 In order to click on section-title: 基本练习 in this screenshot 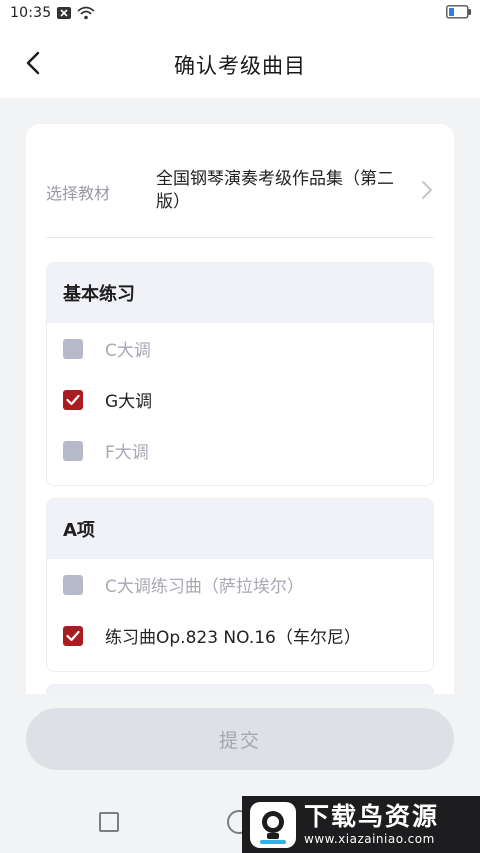, I will do `click(240, 293)`.